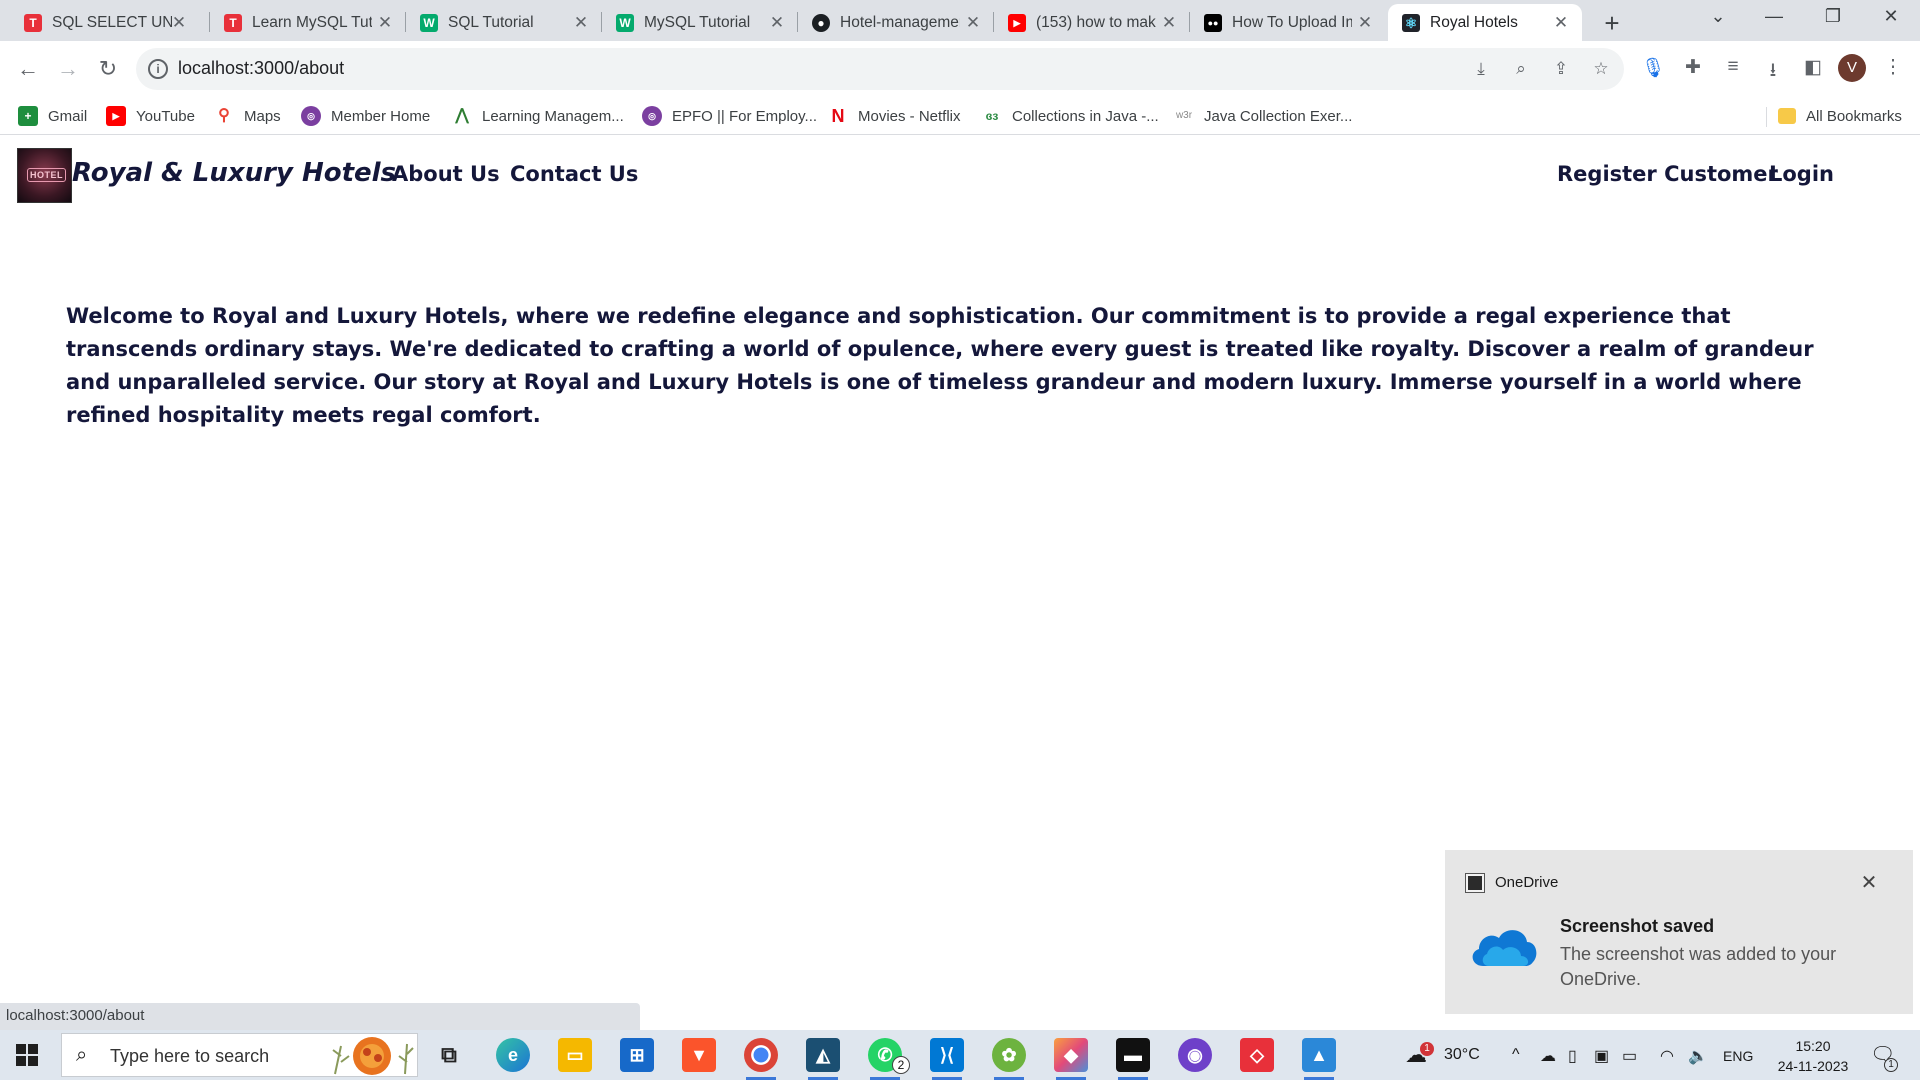 Image resolution: width=1920 pixels, height=1080 pixels. I want to click on notification-count-badge: 1, so click(1891, 1065).